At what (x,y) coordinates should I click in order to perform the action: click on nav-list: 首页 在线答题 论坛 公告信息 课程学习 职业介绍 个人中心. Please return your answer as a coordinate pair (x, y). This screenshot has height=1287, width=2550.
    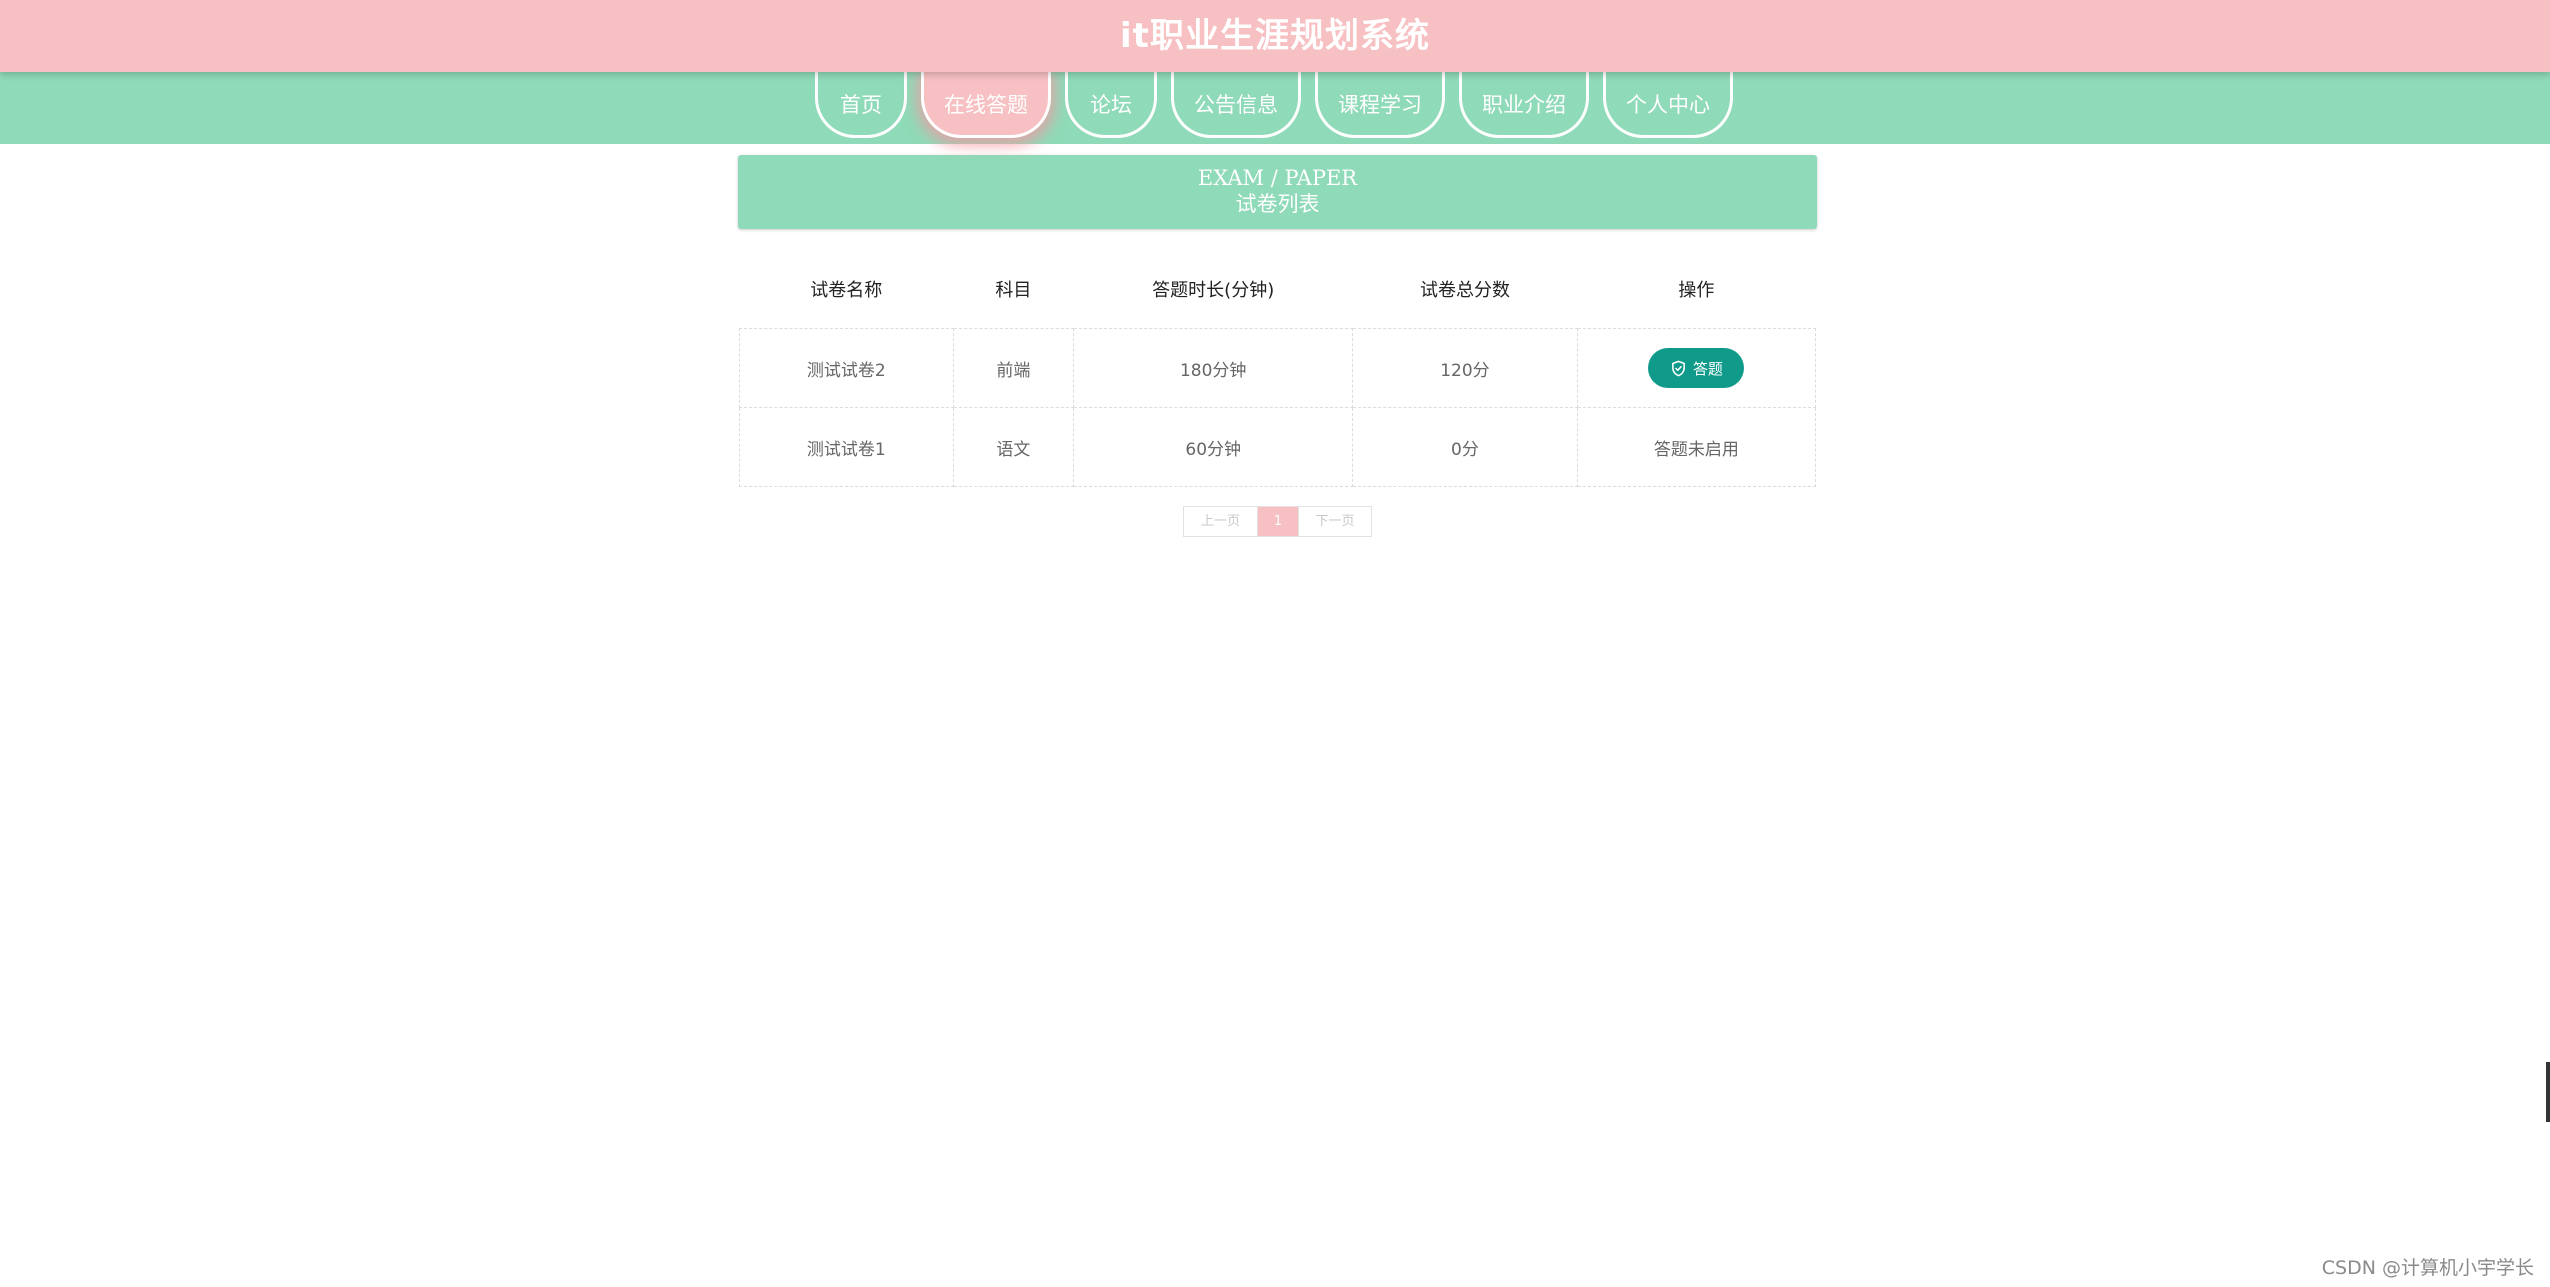
    Looking at the image, I should click on (1274, 107).